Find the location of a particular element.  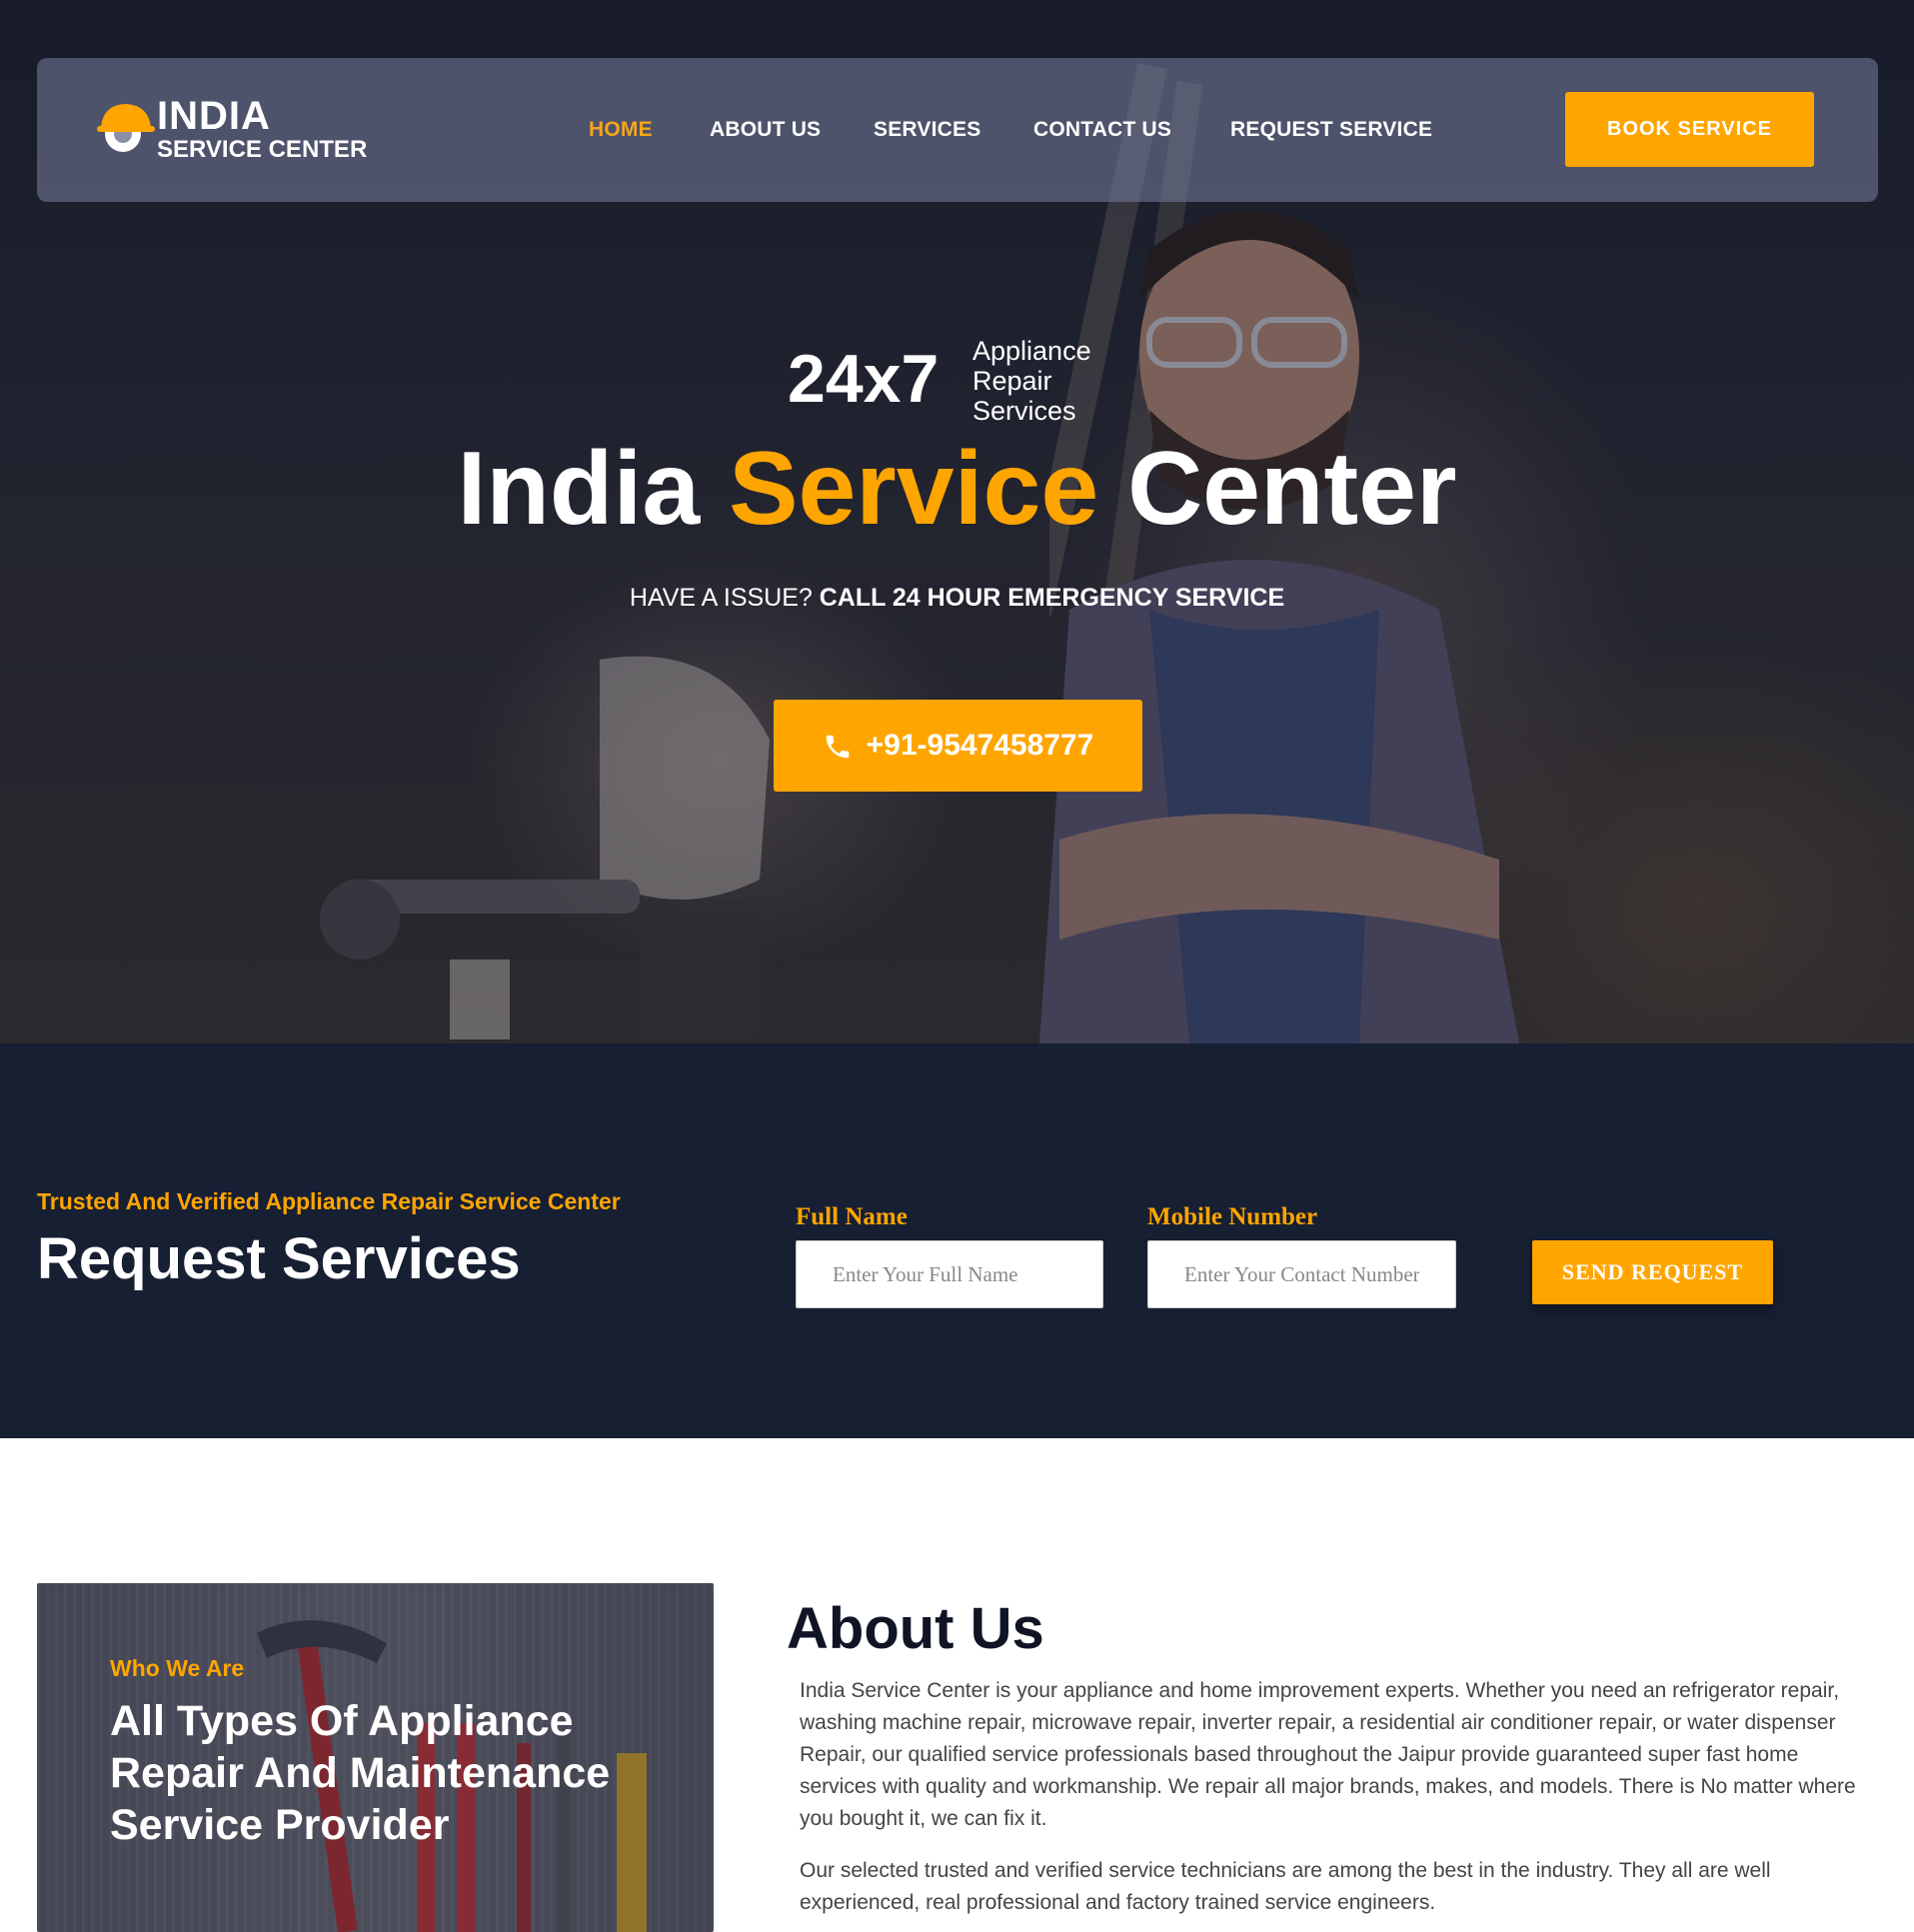

helmet-gear-logo-icon is located at coordinates (126, 128).